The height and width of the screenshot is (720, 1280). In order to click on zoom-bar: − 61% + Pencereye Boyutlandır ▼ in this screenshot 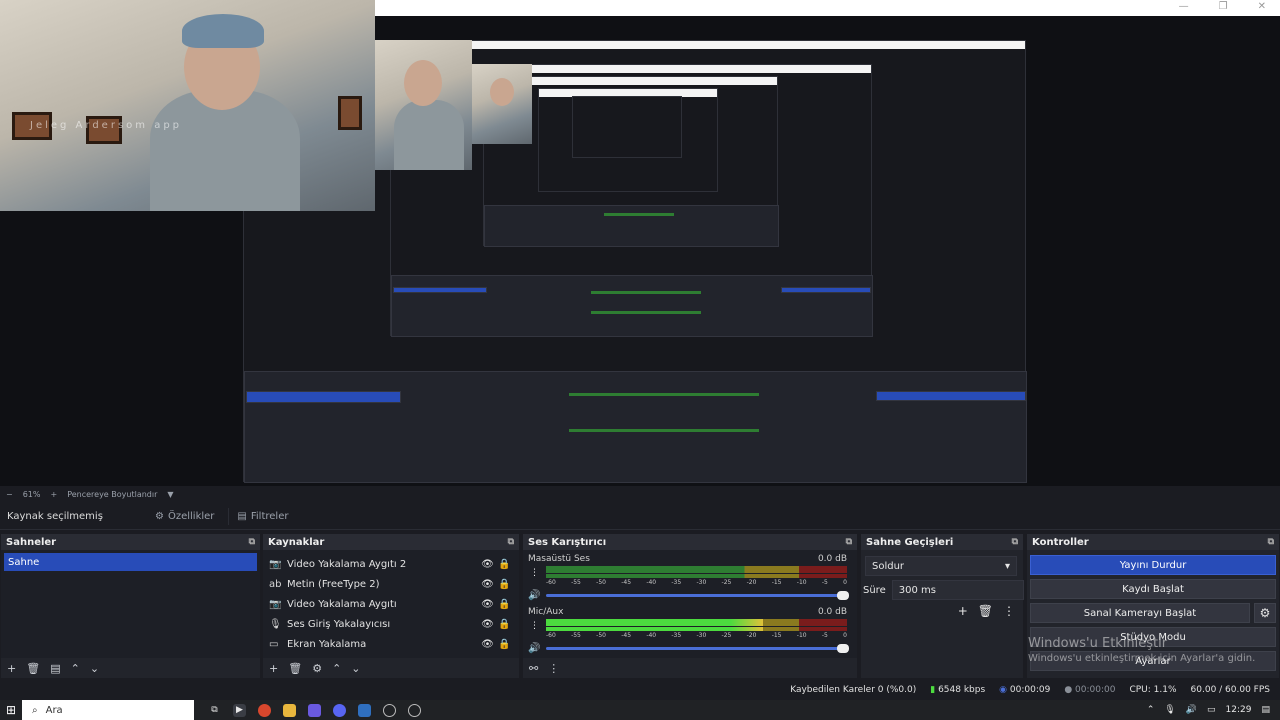, I will do `click(640, 494)`.